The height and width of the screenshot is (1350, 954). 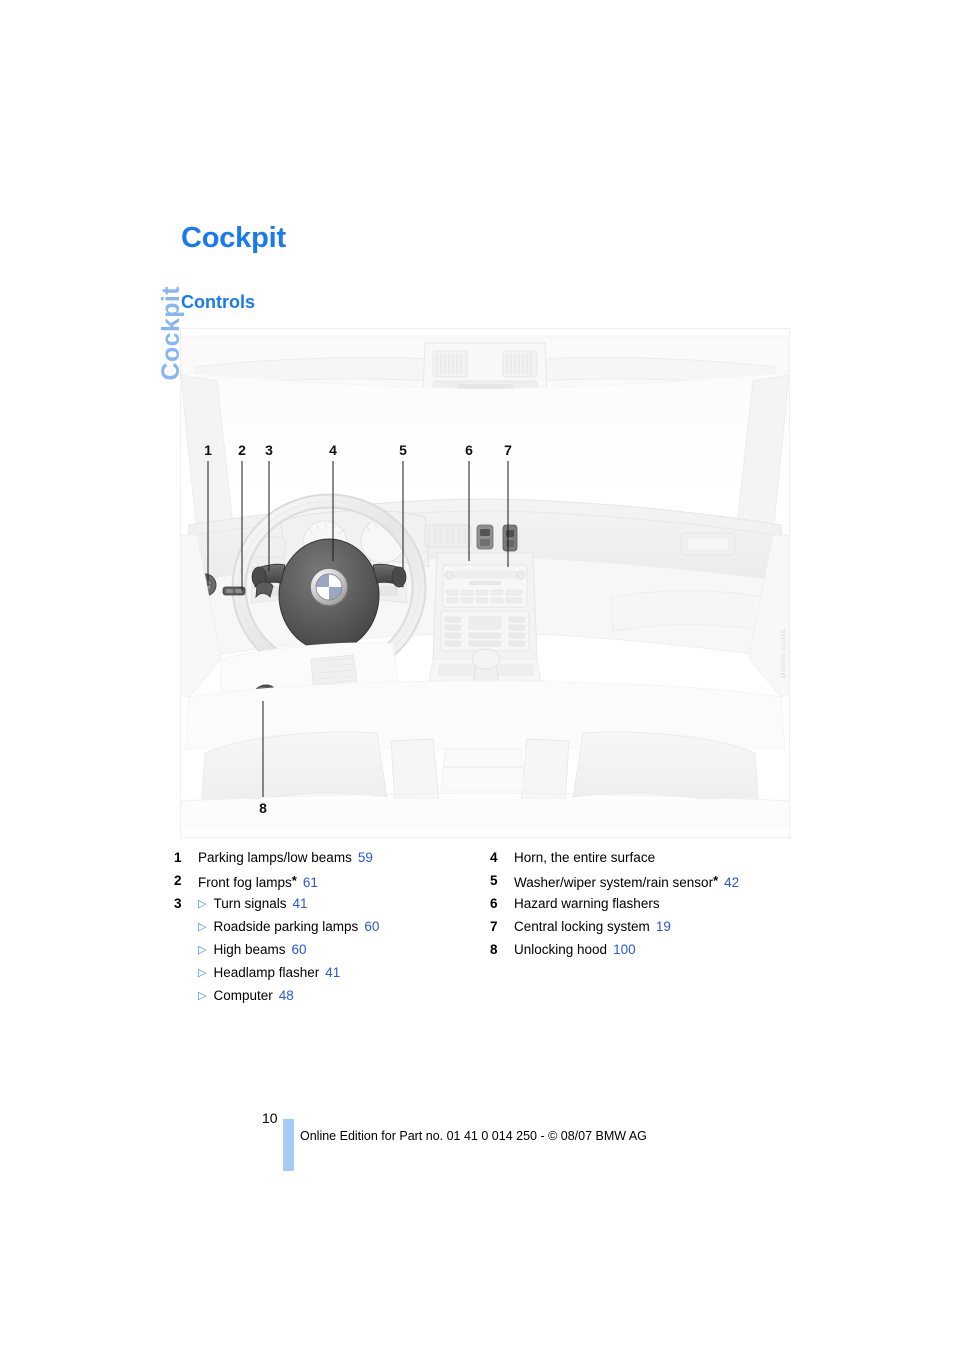 I want to click on legend-label: ▷ Computer 48, so click(x=246, y=996).